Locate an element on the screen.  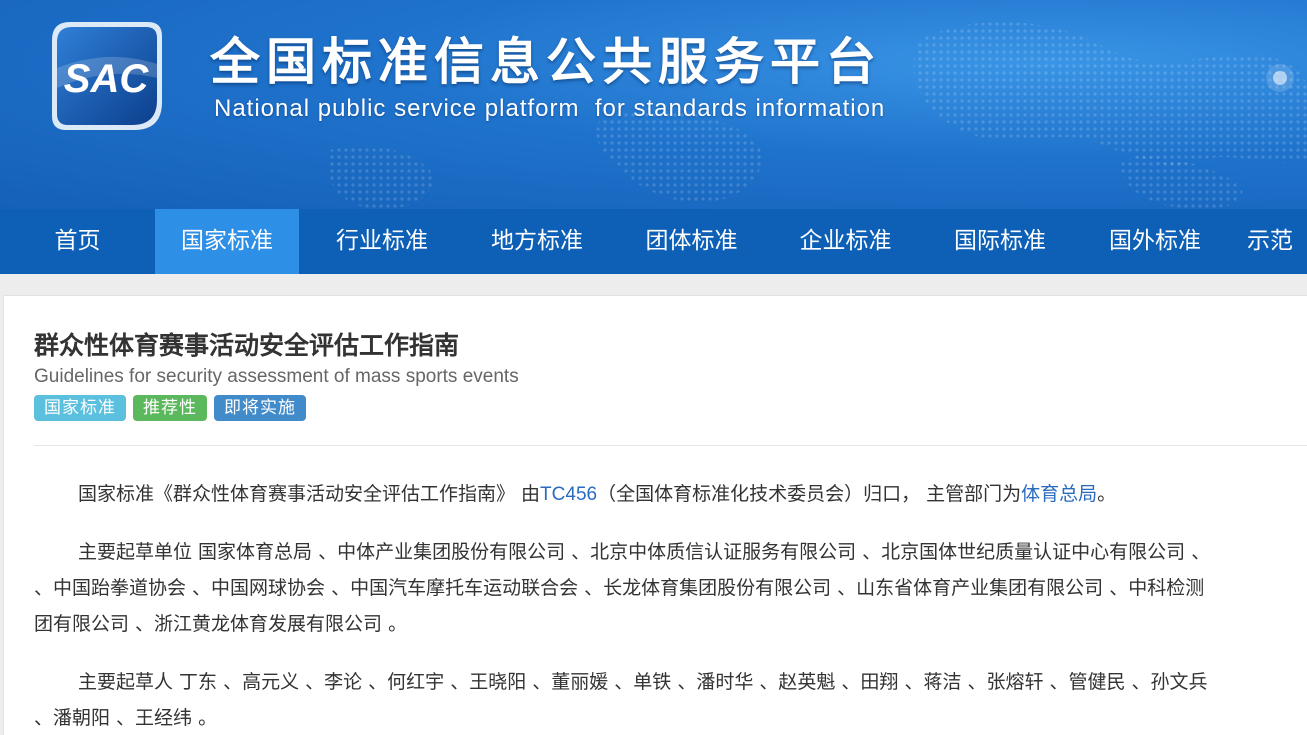
drafters-line: 、潘朝阳 、王经纬 。 is located at coordinates (126, 718).